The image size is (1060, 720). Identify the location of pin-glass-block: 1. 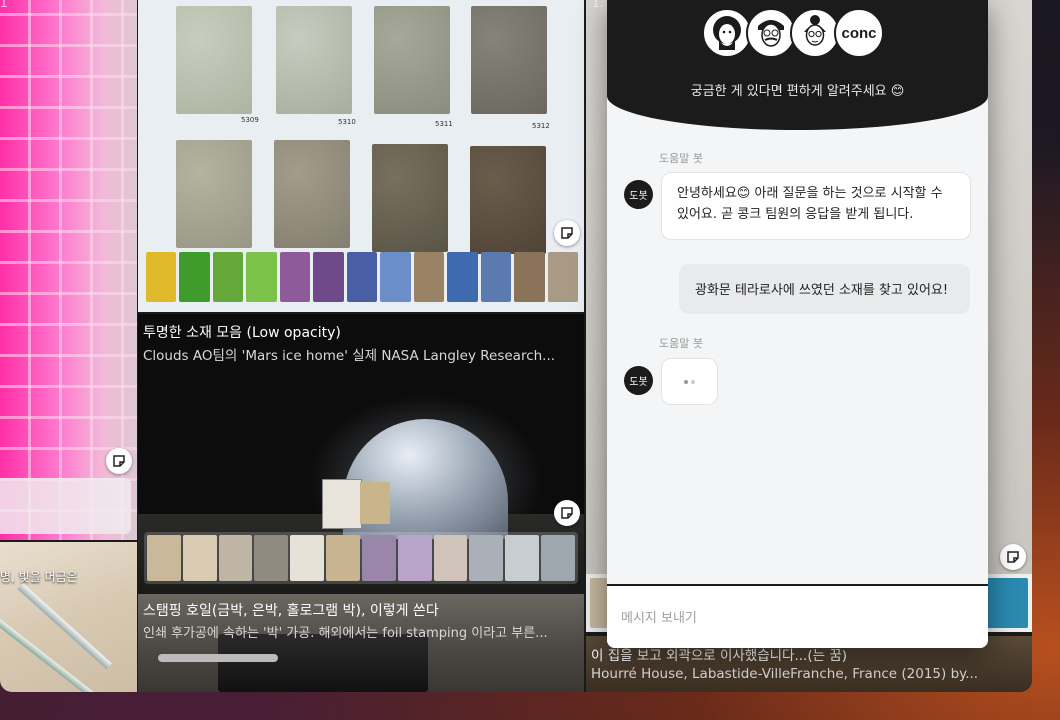
(68, 270).